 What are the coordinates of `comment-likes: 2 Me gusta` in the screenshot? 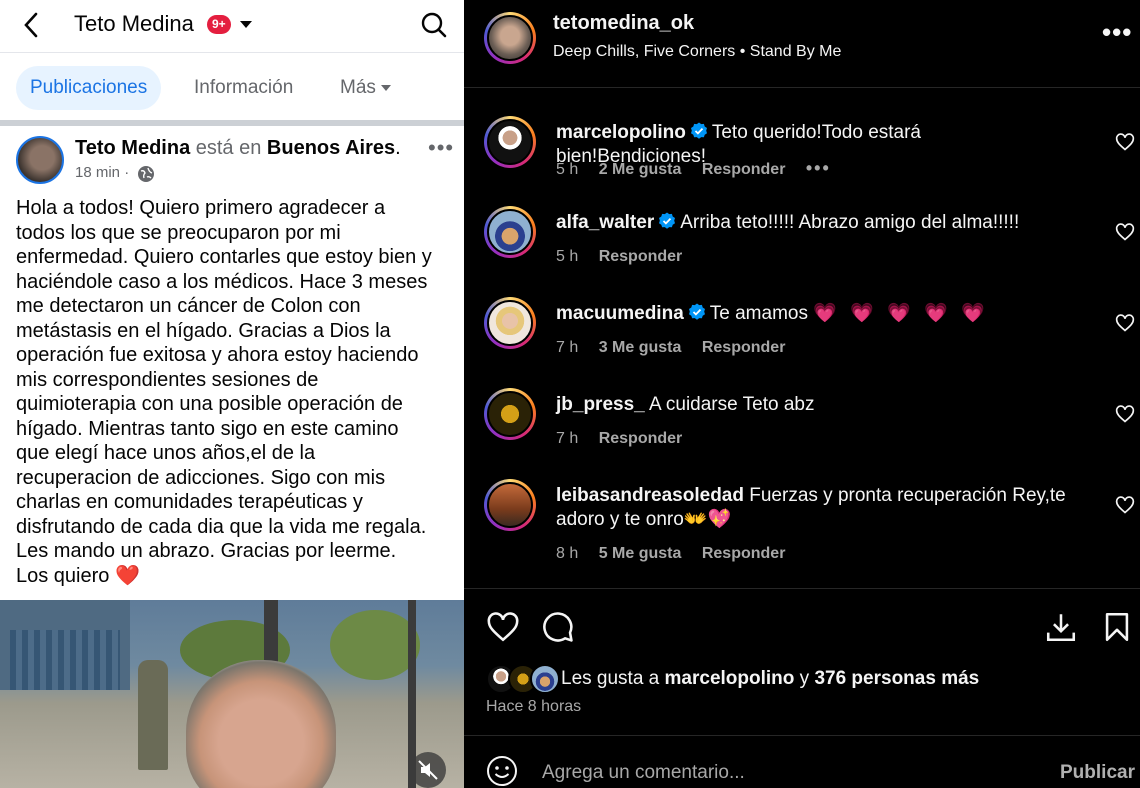 It's located at (640, 169).